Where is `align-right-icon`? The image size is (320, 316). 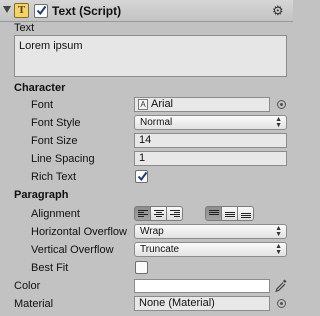
align-right-icon is located at coordinates (175, 213).